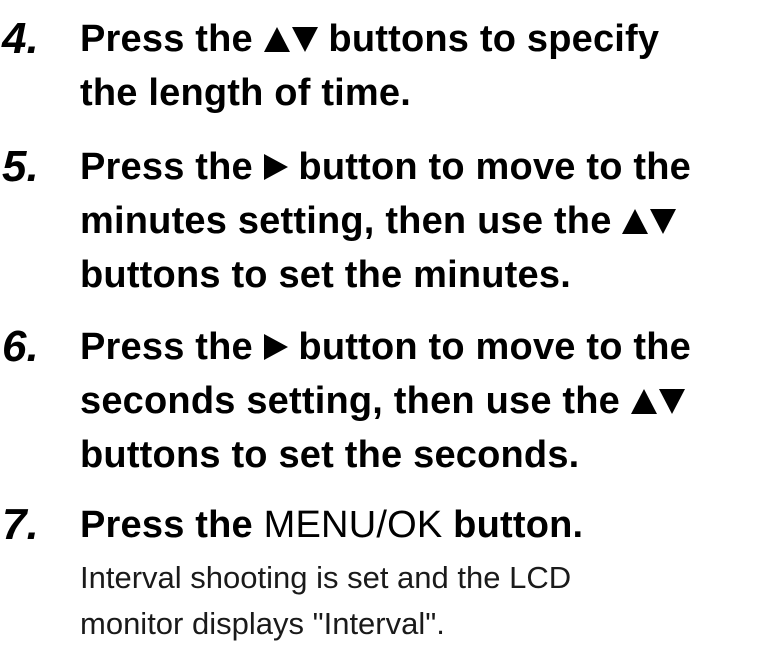 This screenshot has width=770, height=647. I want to click on step-line-text: the length of time., so click(246, 93).